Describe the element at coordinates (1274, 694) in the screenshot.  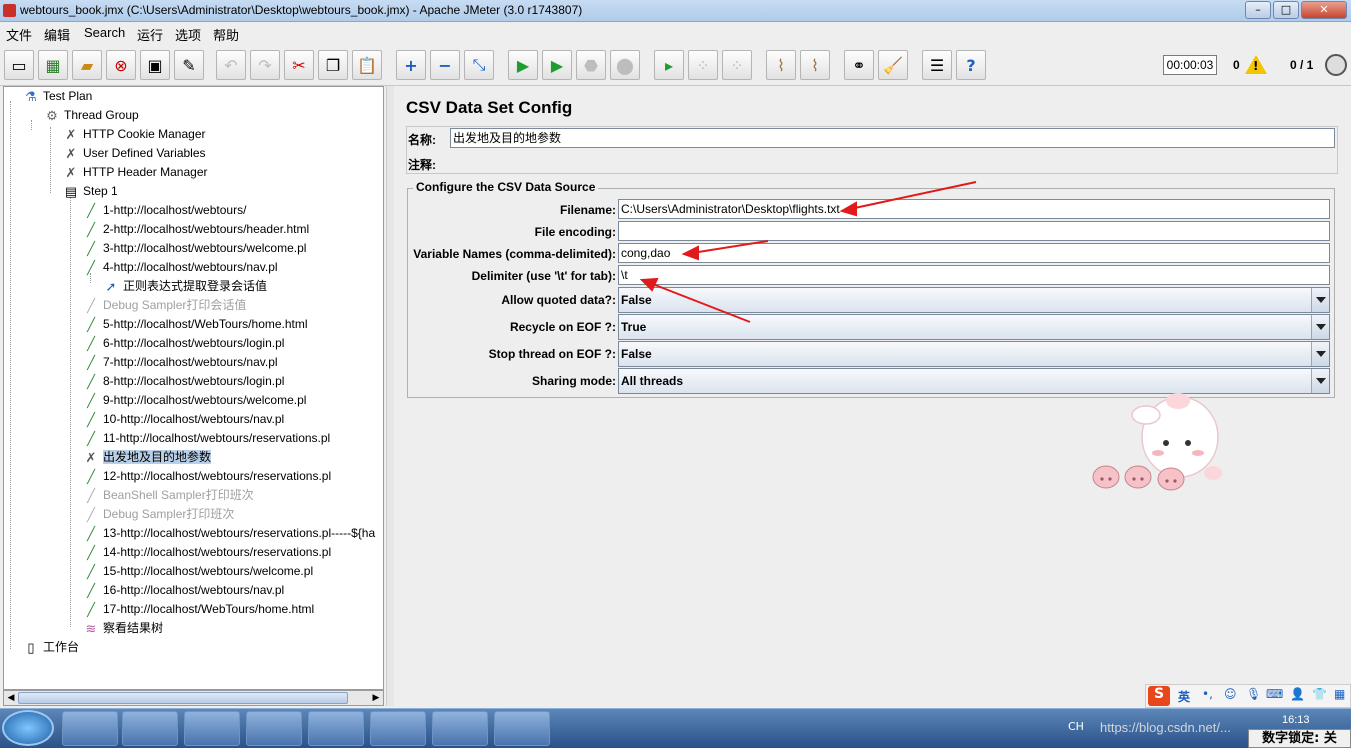
I see `keyboard-icon: ⌨` at that location.